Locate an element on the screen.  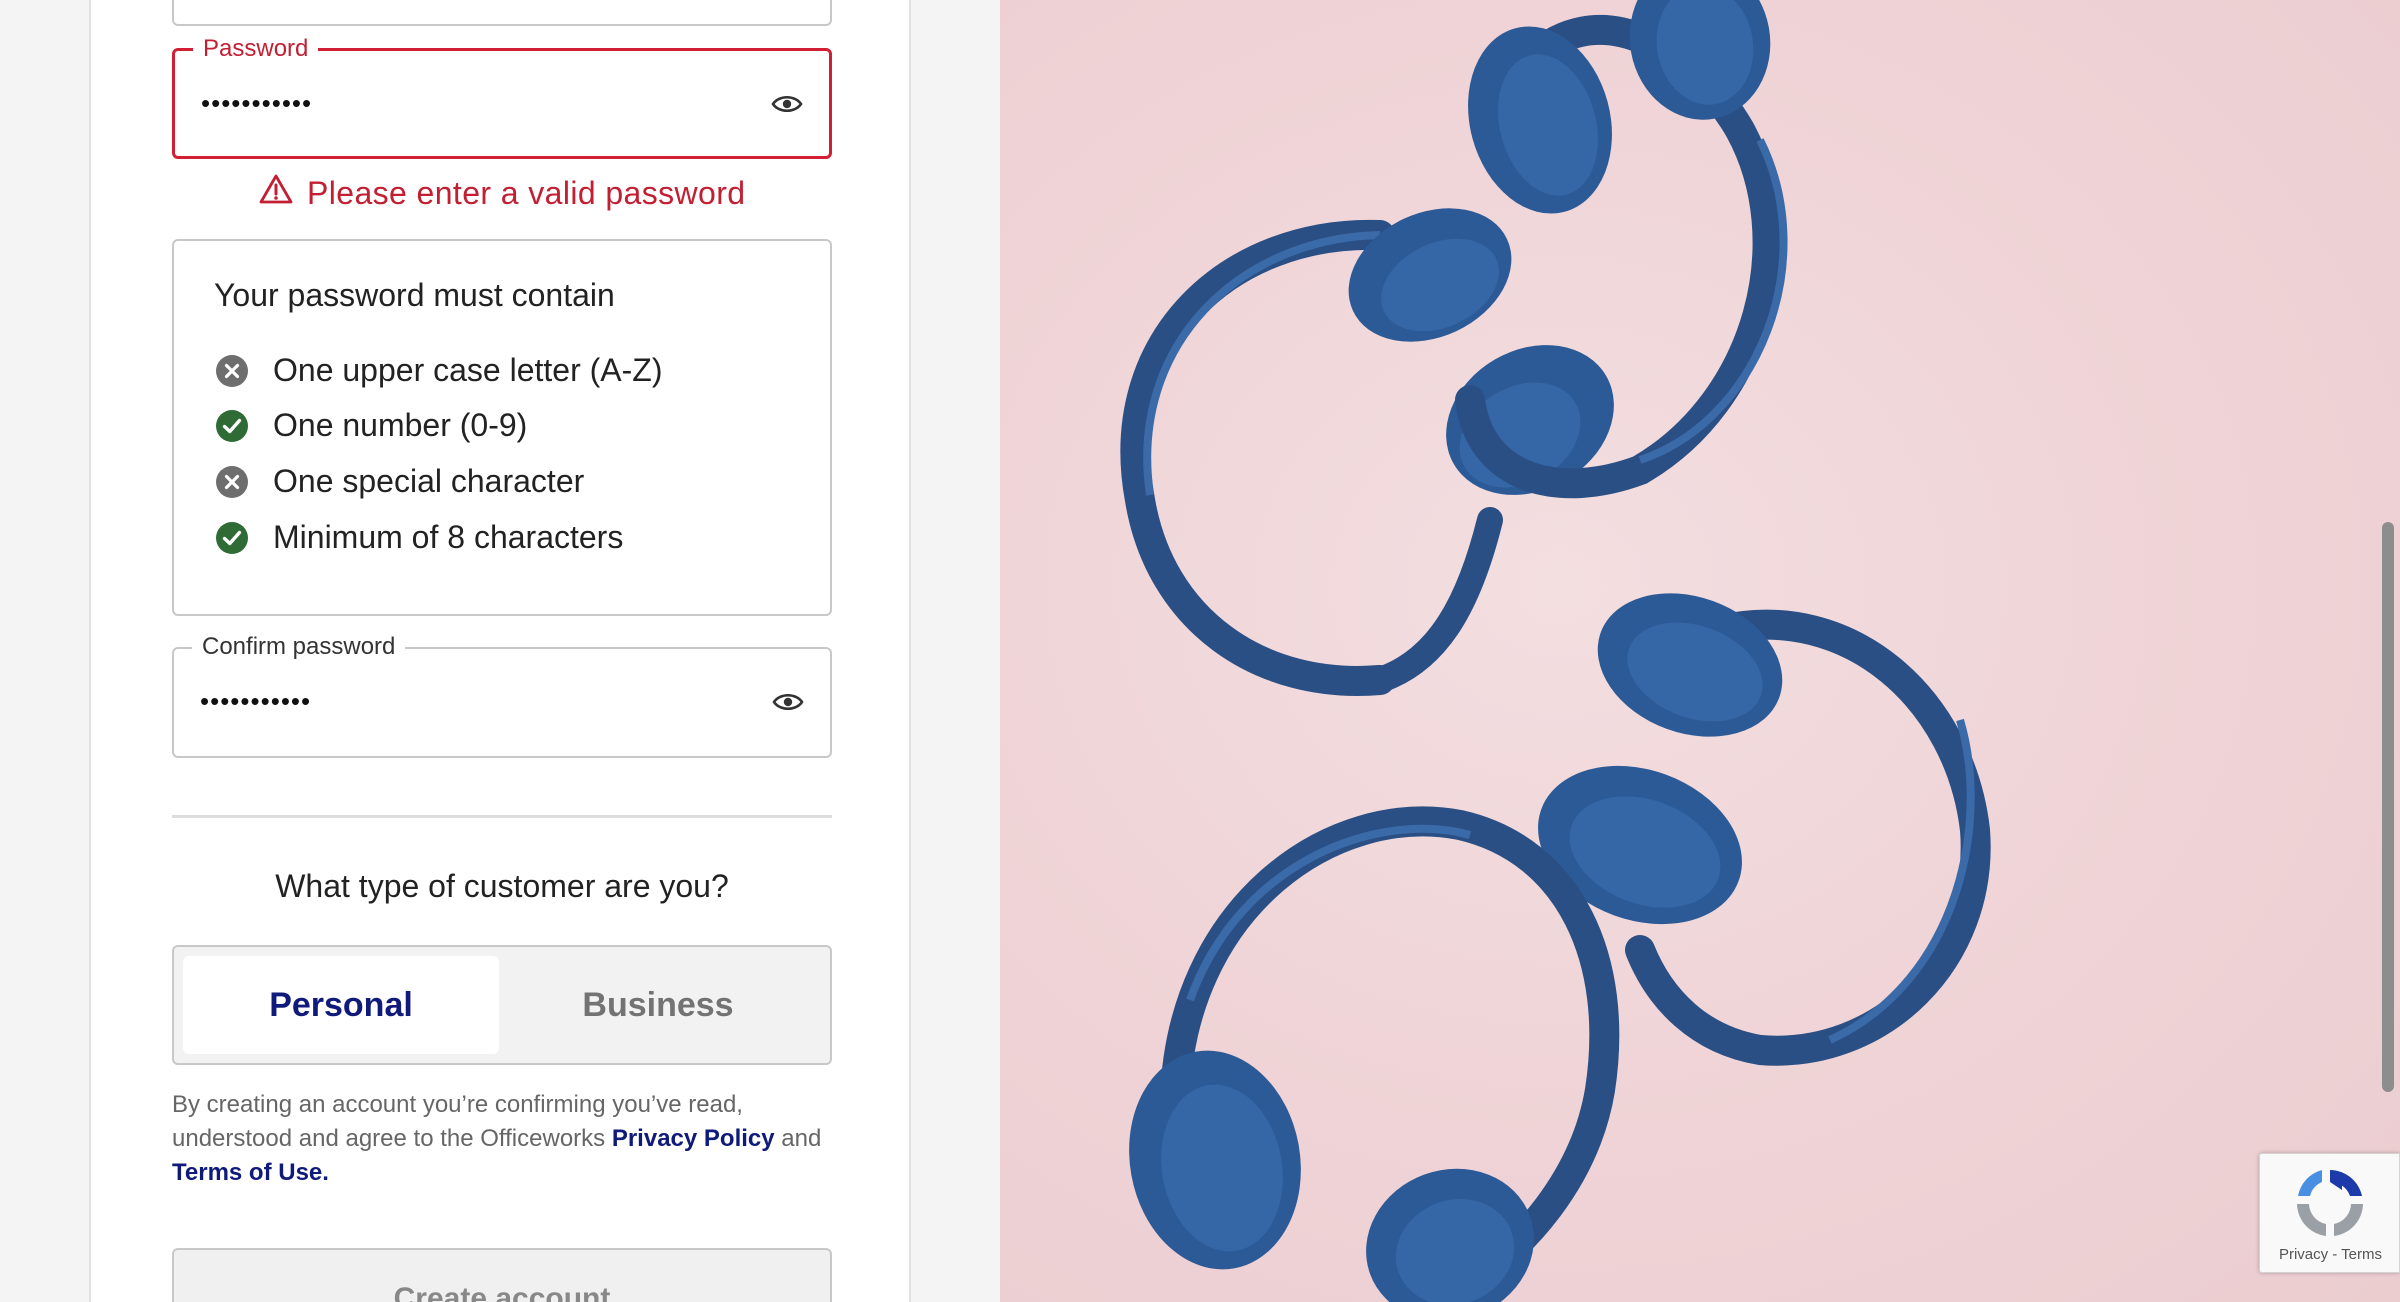
rule-label: One upper case letter (A-Z) is located at coordinates (468, 370).